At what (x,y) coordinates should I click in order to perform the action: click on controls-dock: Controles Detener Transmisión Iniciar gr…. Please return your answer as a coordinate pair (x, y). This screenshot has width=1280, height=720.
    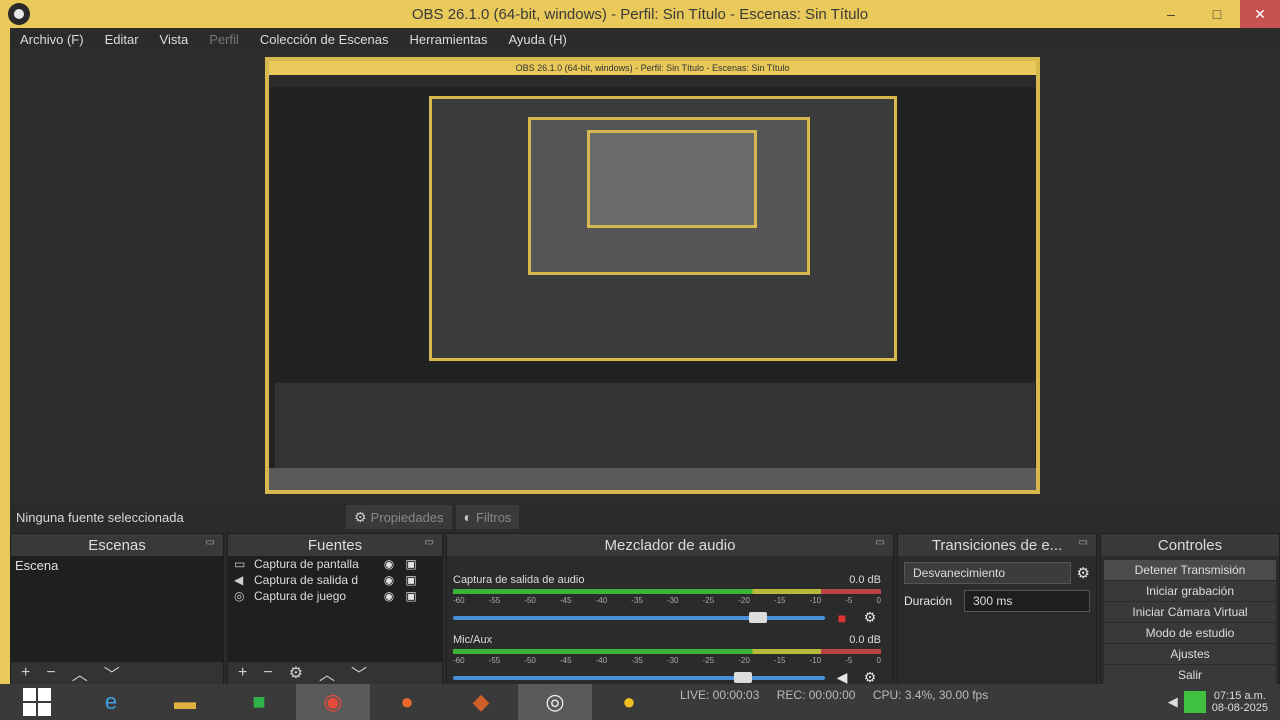
    Looking at the image, I should click on (1190, 609).